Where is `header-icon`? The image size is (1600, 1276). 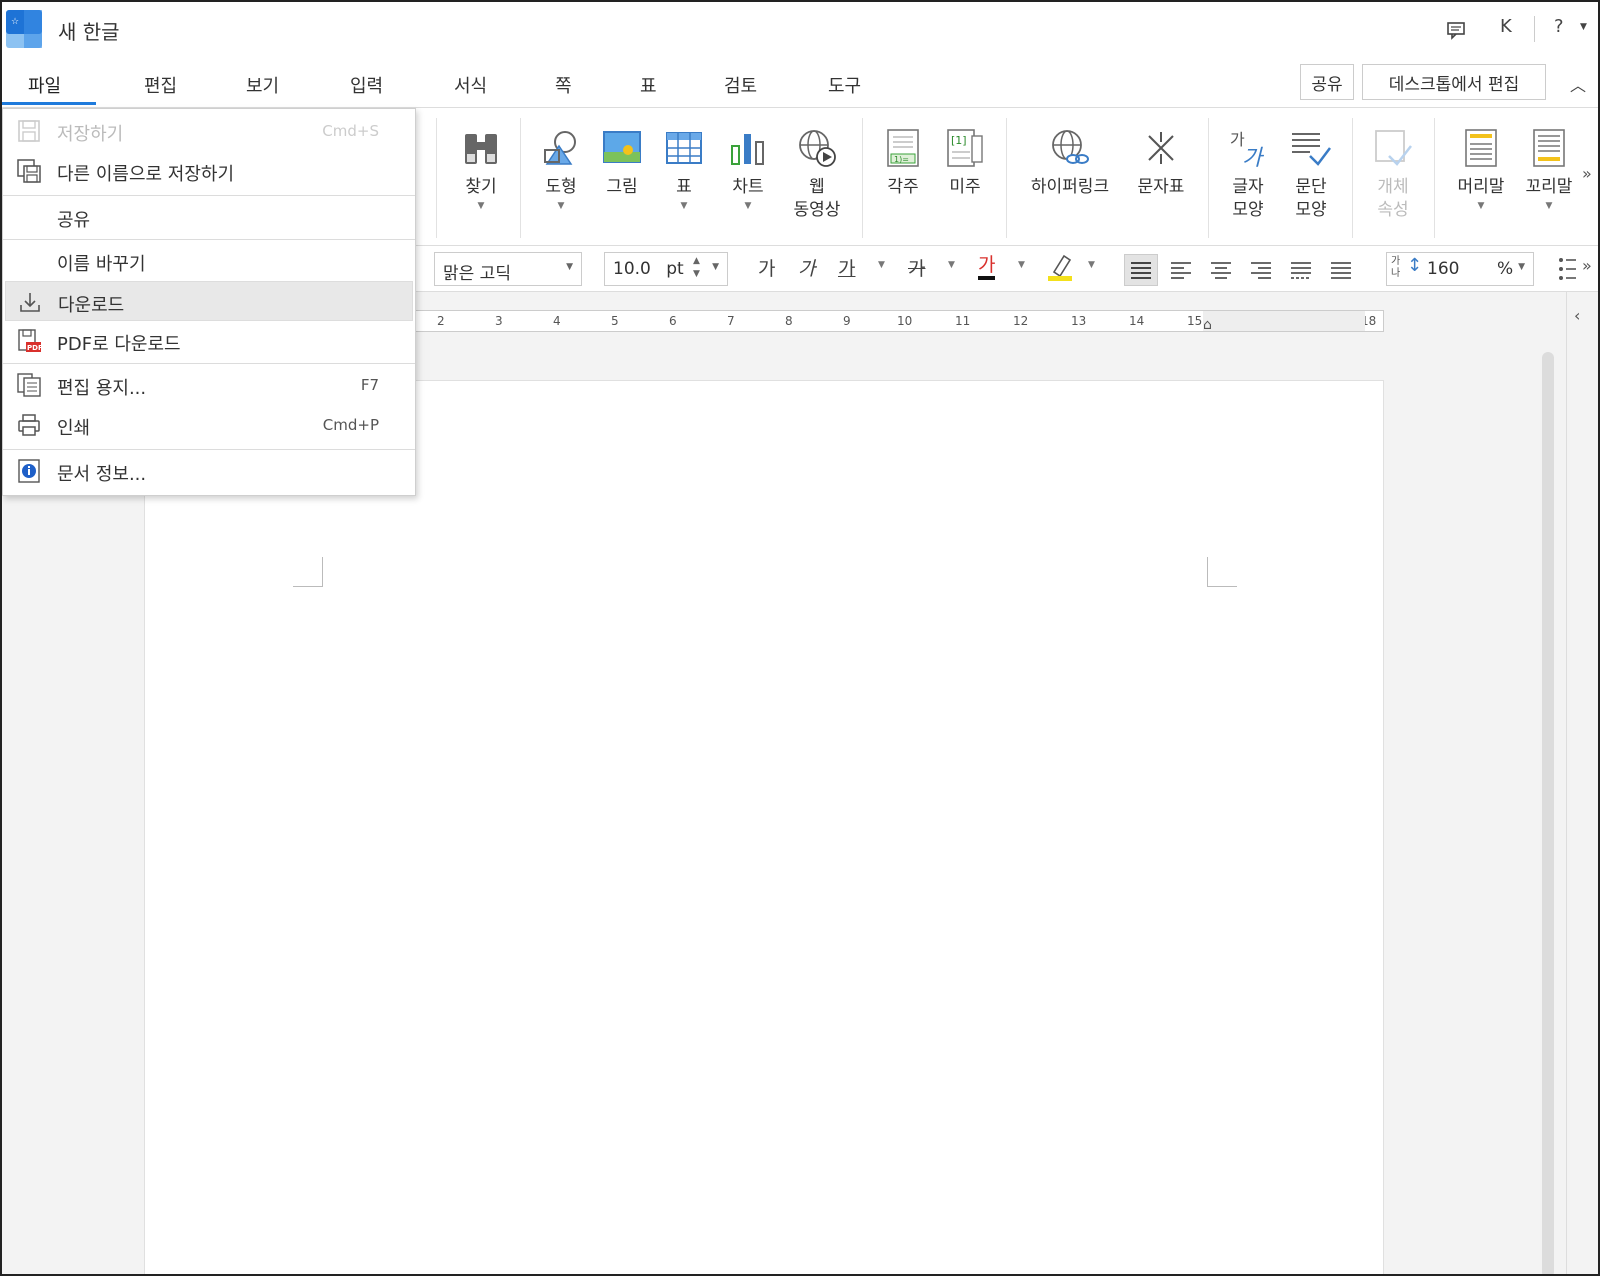 header-icon is located at coordinates (1481, 148).